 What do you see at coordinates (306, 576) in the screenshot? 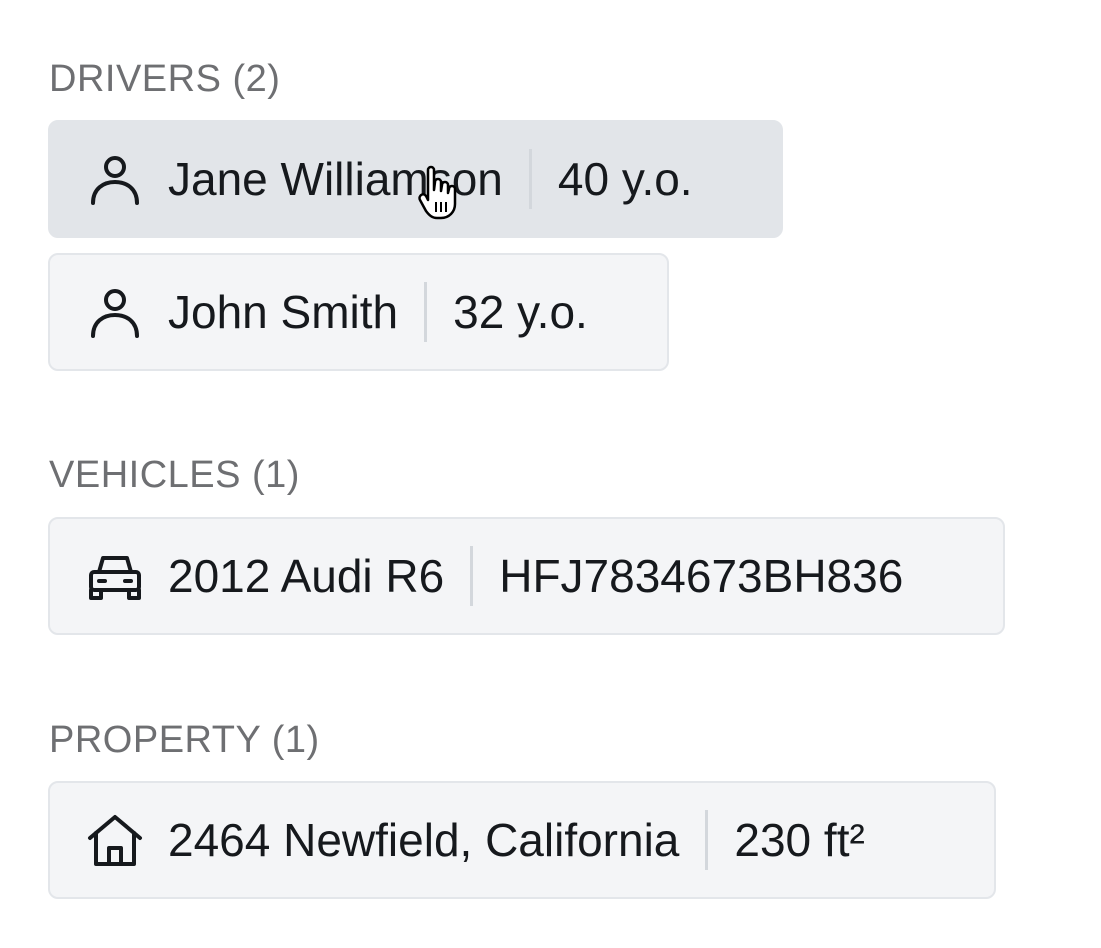
I see `vehicle-name: 2012 Audi R6` at bounding box center [306, 576].